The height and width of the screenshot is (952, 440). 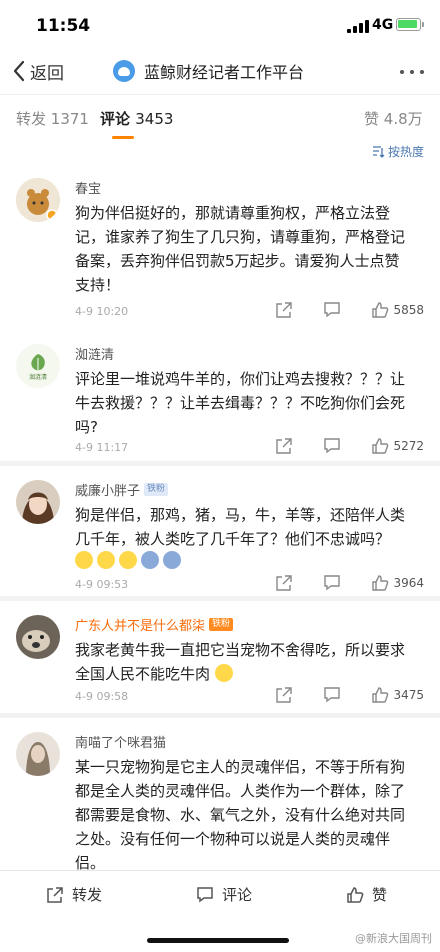 I want to click on status-time: 11:54, so click(x=63, y=26).